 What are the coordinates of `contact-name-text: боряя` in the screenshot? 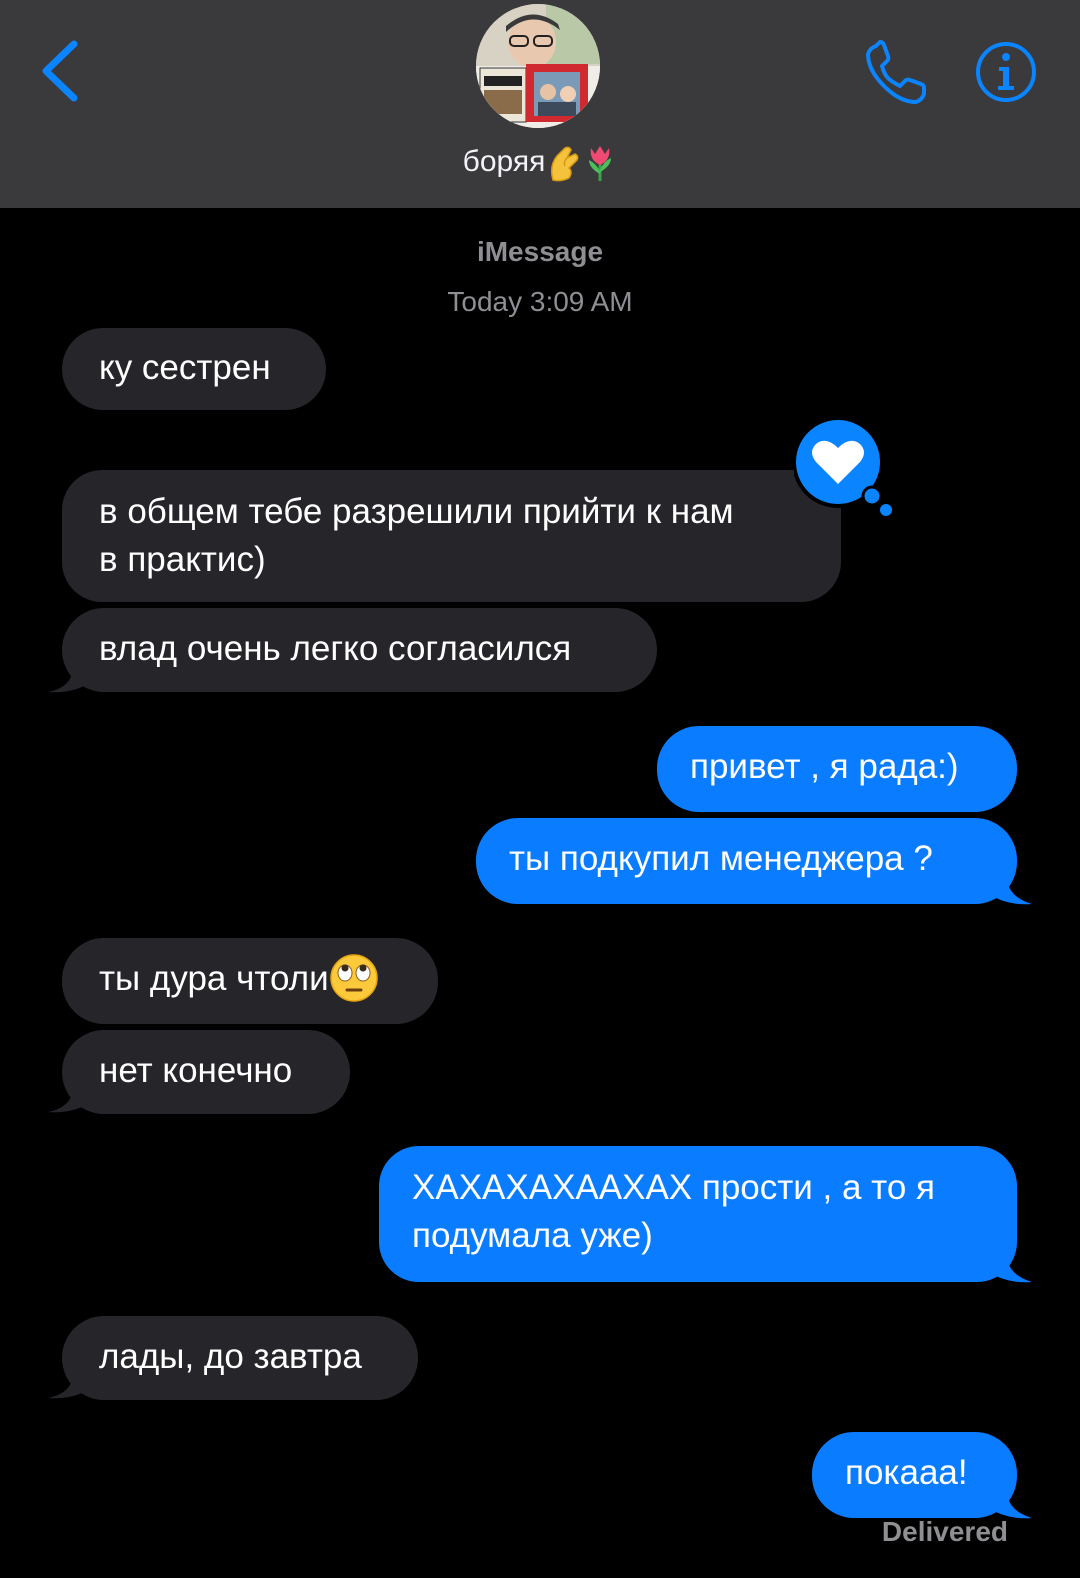 It's located at (504, 161).